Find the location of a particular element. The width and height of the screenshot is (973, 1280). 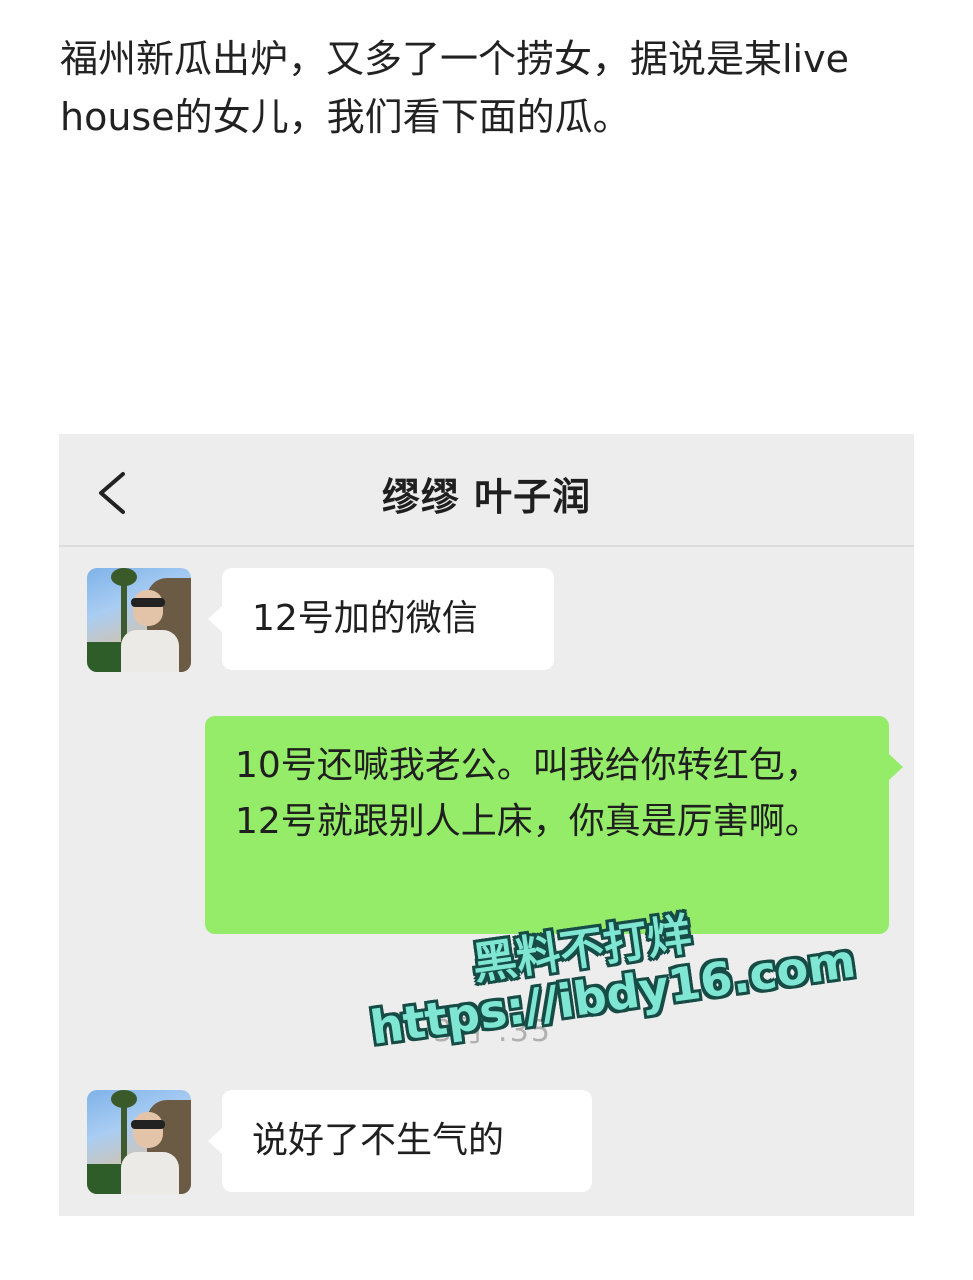

chat-header: 缪缪 叶子润 is located at coordinates (486, 490).